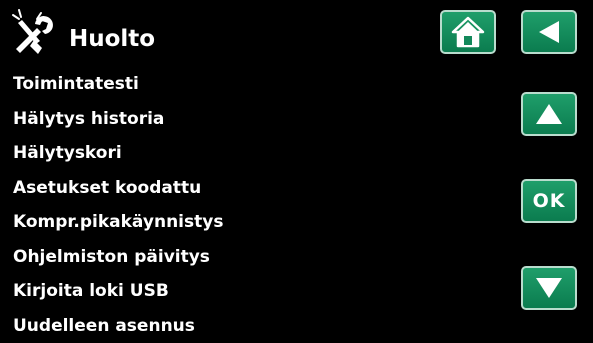  I want to click on home-icon, so click(468, 32).